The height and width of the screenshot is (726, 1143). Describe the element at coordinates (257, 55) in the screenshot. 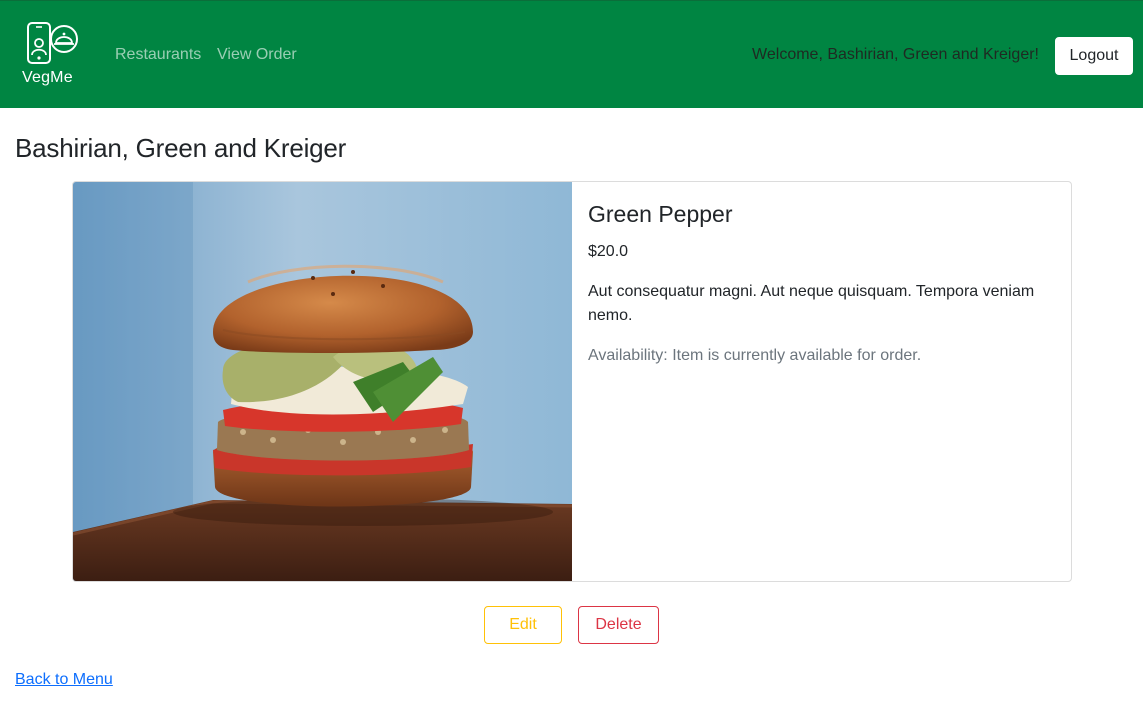

I see `nav-link-view-order: View Order` at that location.